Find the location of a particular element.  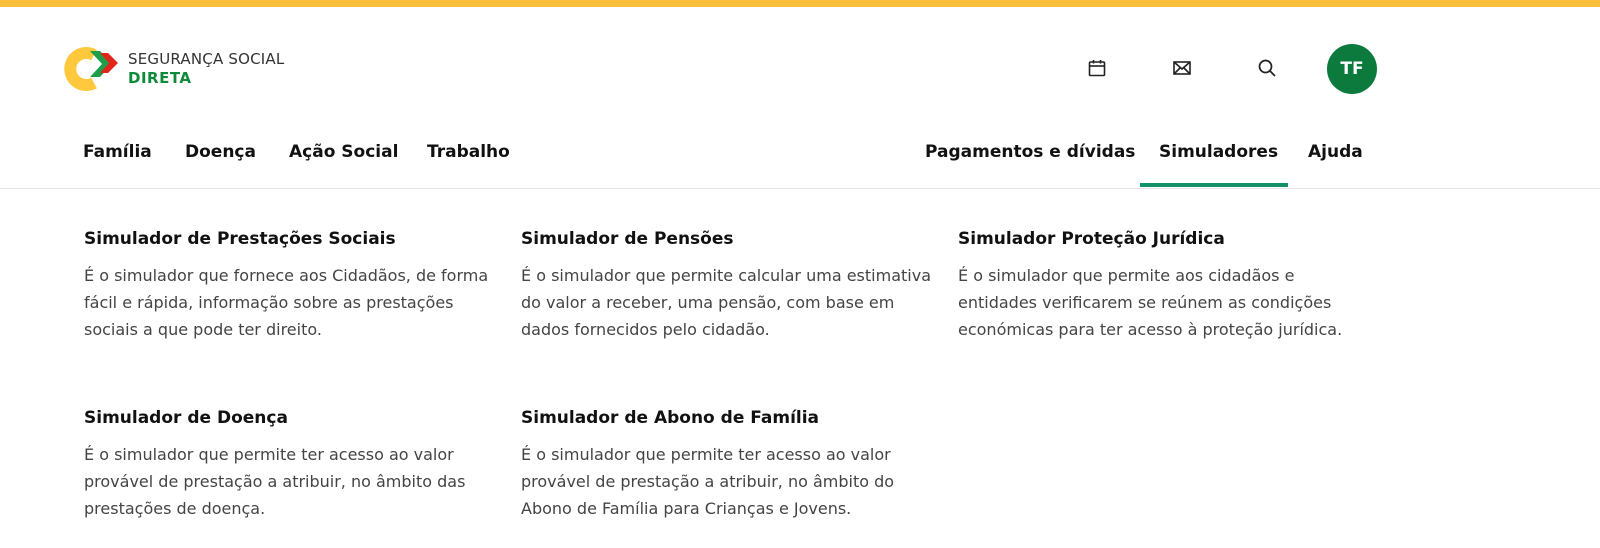

brand-name: SEGURANÇA SOCIAL is located at coordinates (206, 59).